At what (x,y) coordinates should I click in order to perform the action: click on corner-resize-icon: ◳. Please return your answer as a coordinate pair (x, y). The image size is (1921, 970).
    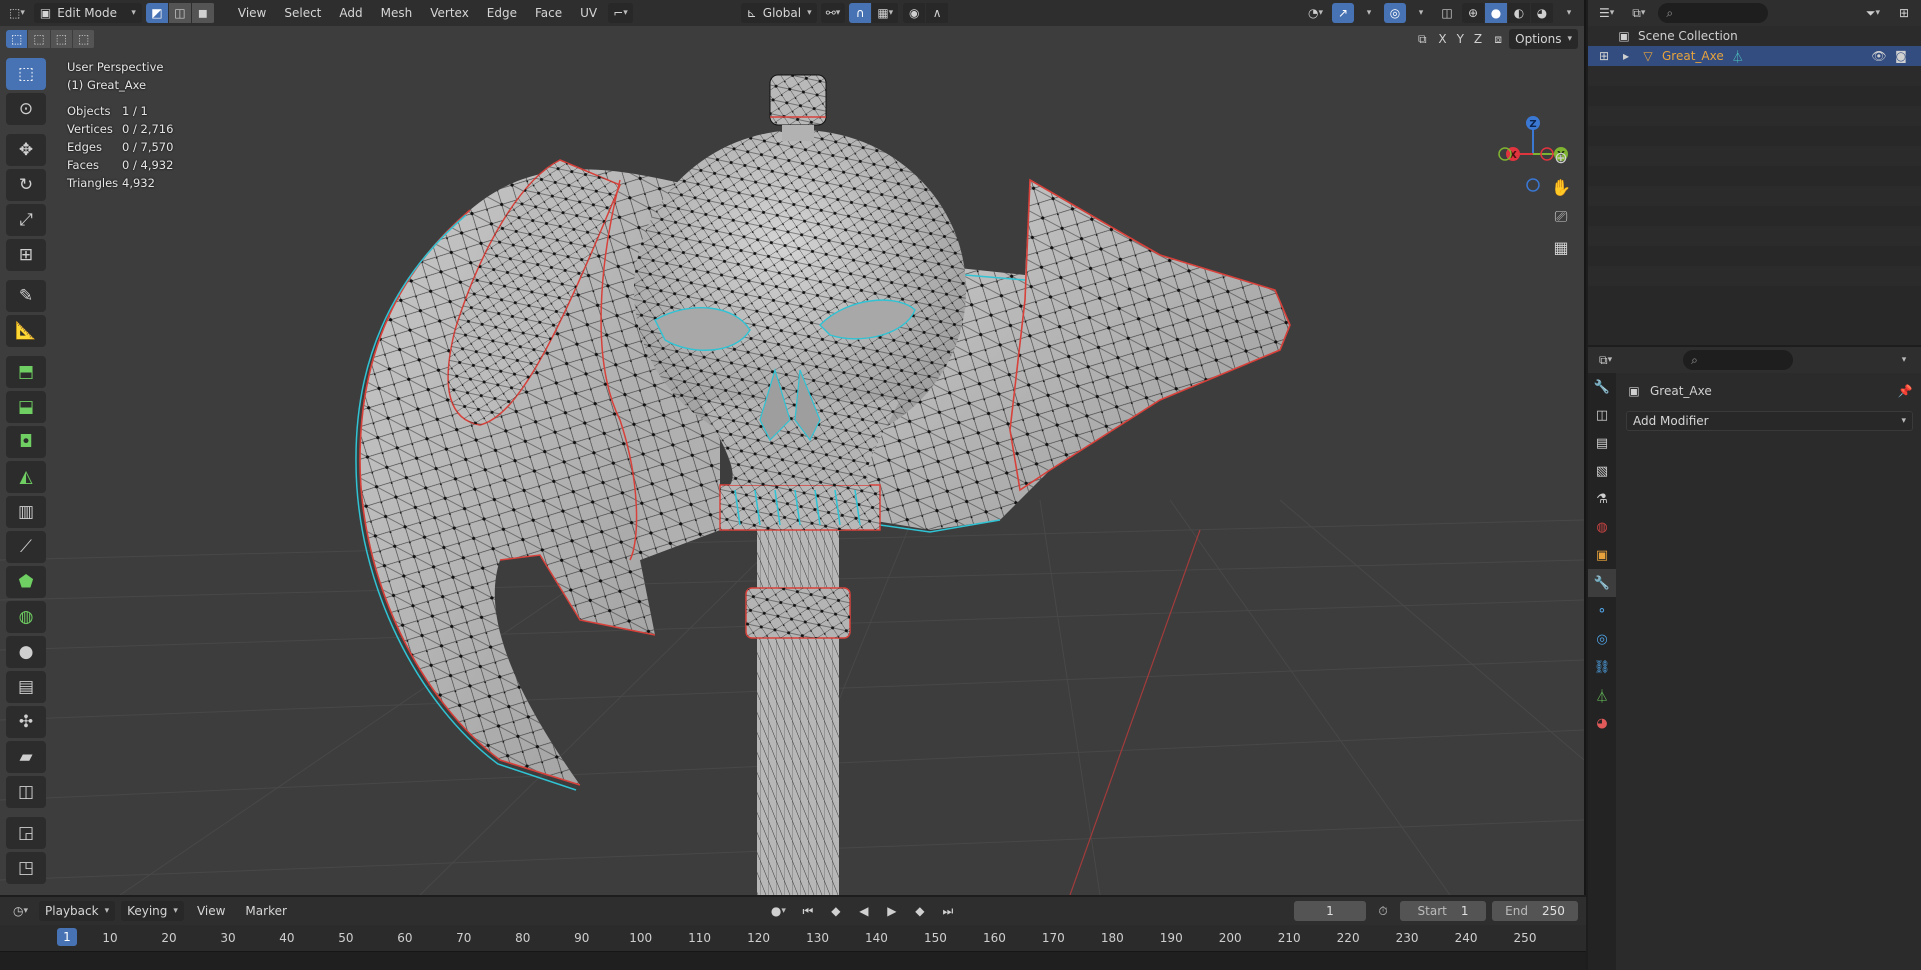
    Looking at the image, I should click on (26, 868).